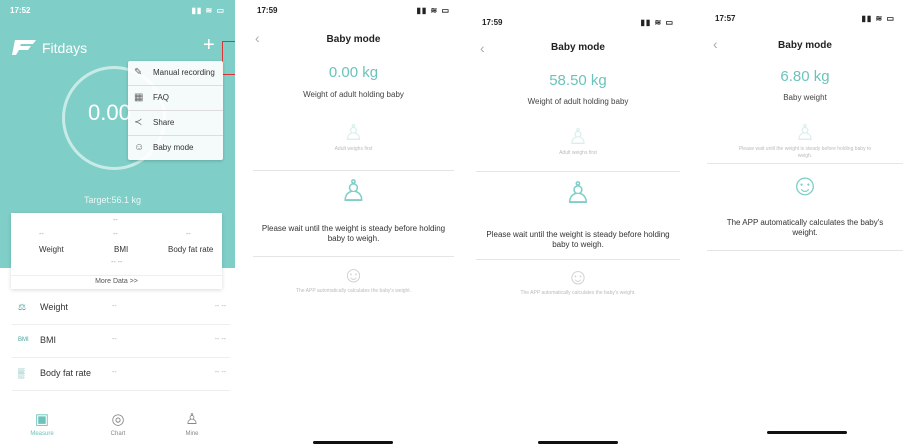  Describe the element at coordinates (138, 72) in the screenshot. I see `edit-icon: ✎` at that location.